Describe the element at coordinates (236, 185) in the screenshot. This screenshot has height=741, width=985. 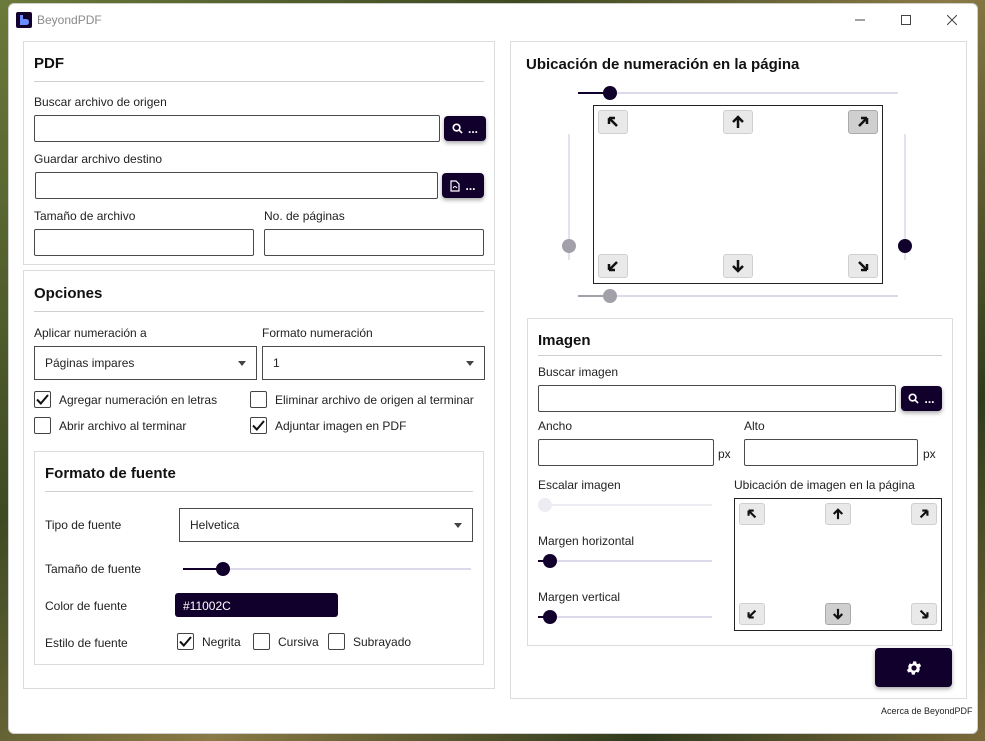
I see `dest-file-input` at that location.